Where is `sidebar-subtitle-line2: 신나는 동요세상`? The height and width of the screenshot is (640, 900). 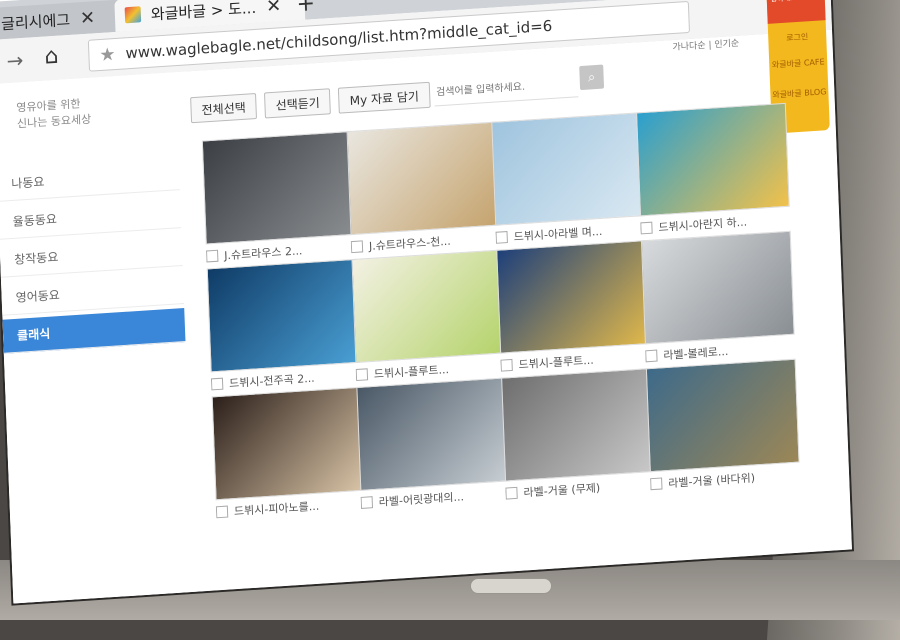 sidebar-subtitle-line2: 신나는 동요세상 is located at coordinates (54, 121).